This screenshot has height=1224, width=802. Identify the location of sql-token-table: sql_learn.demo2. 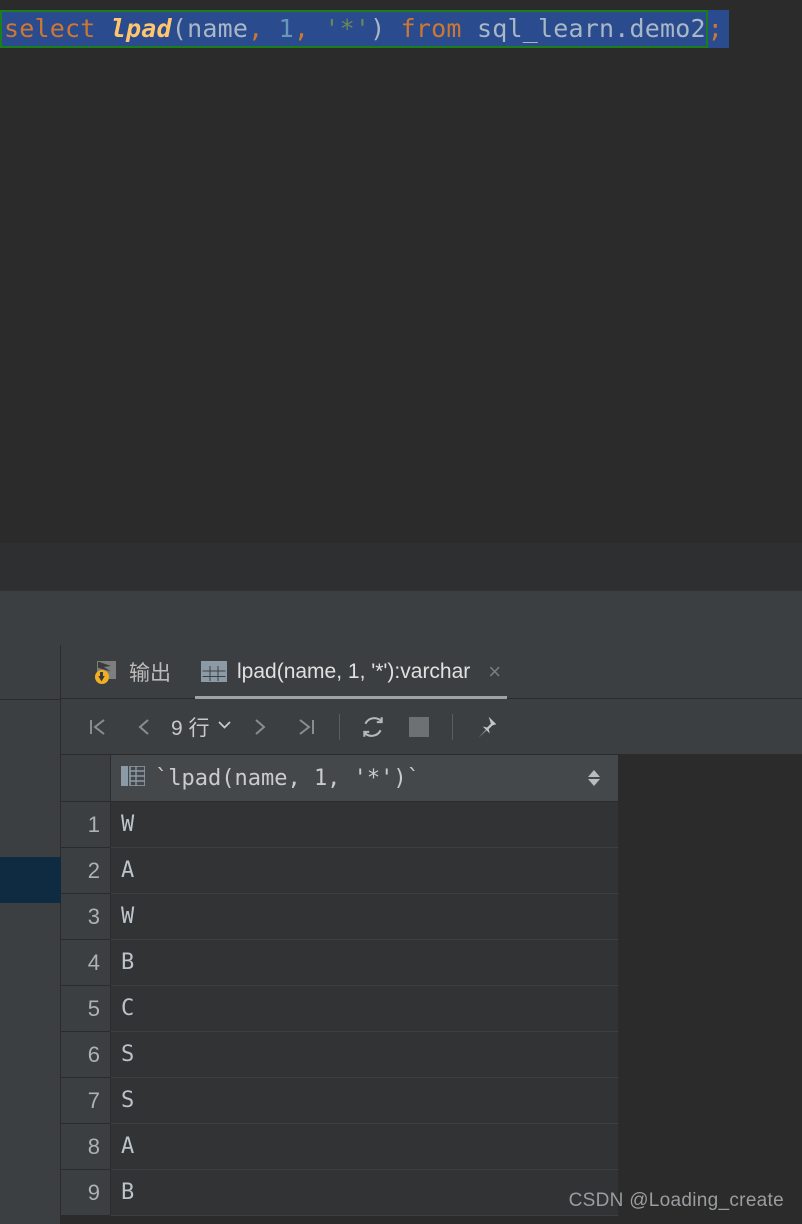
(591, 28).